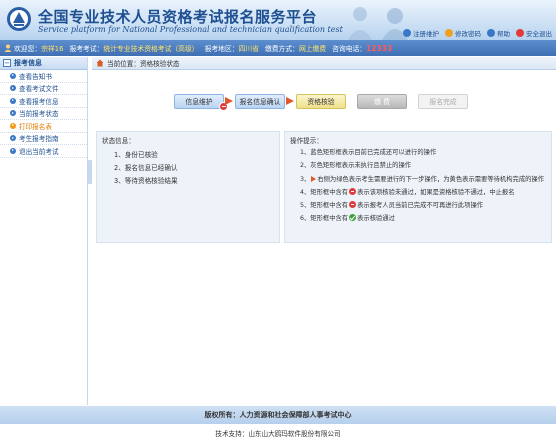 The image size is (556, 442). I want to click on step-payment: 缴 费, so click(382, 101).